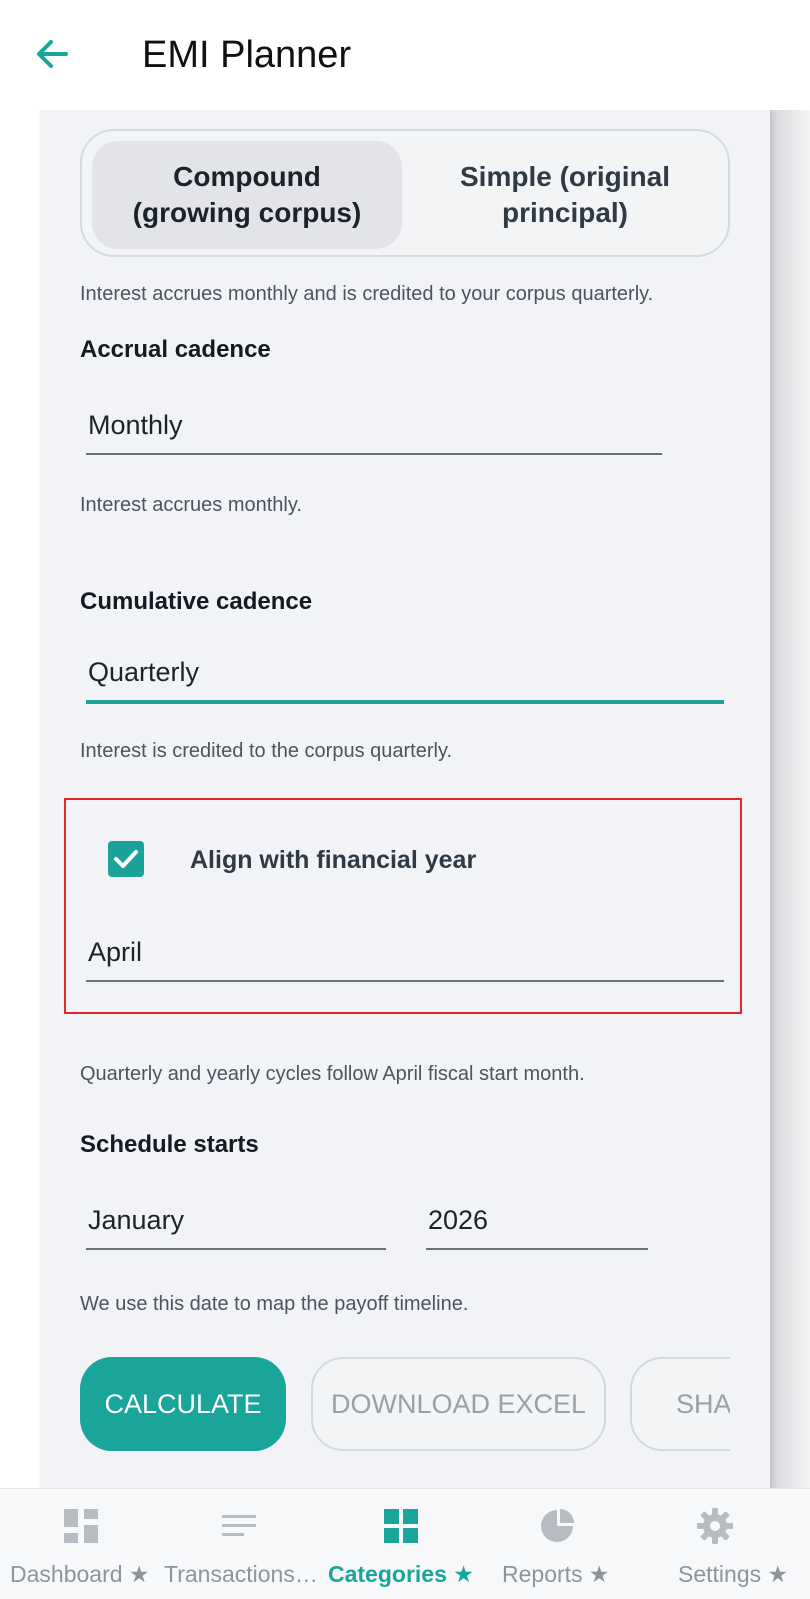 The image size is (810, 1599). What do you see at coordinates (169, 1144) in the screenshot?
I see `schedule-starts-label: Schedule starts` at bounding box center [169, 1144].